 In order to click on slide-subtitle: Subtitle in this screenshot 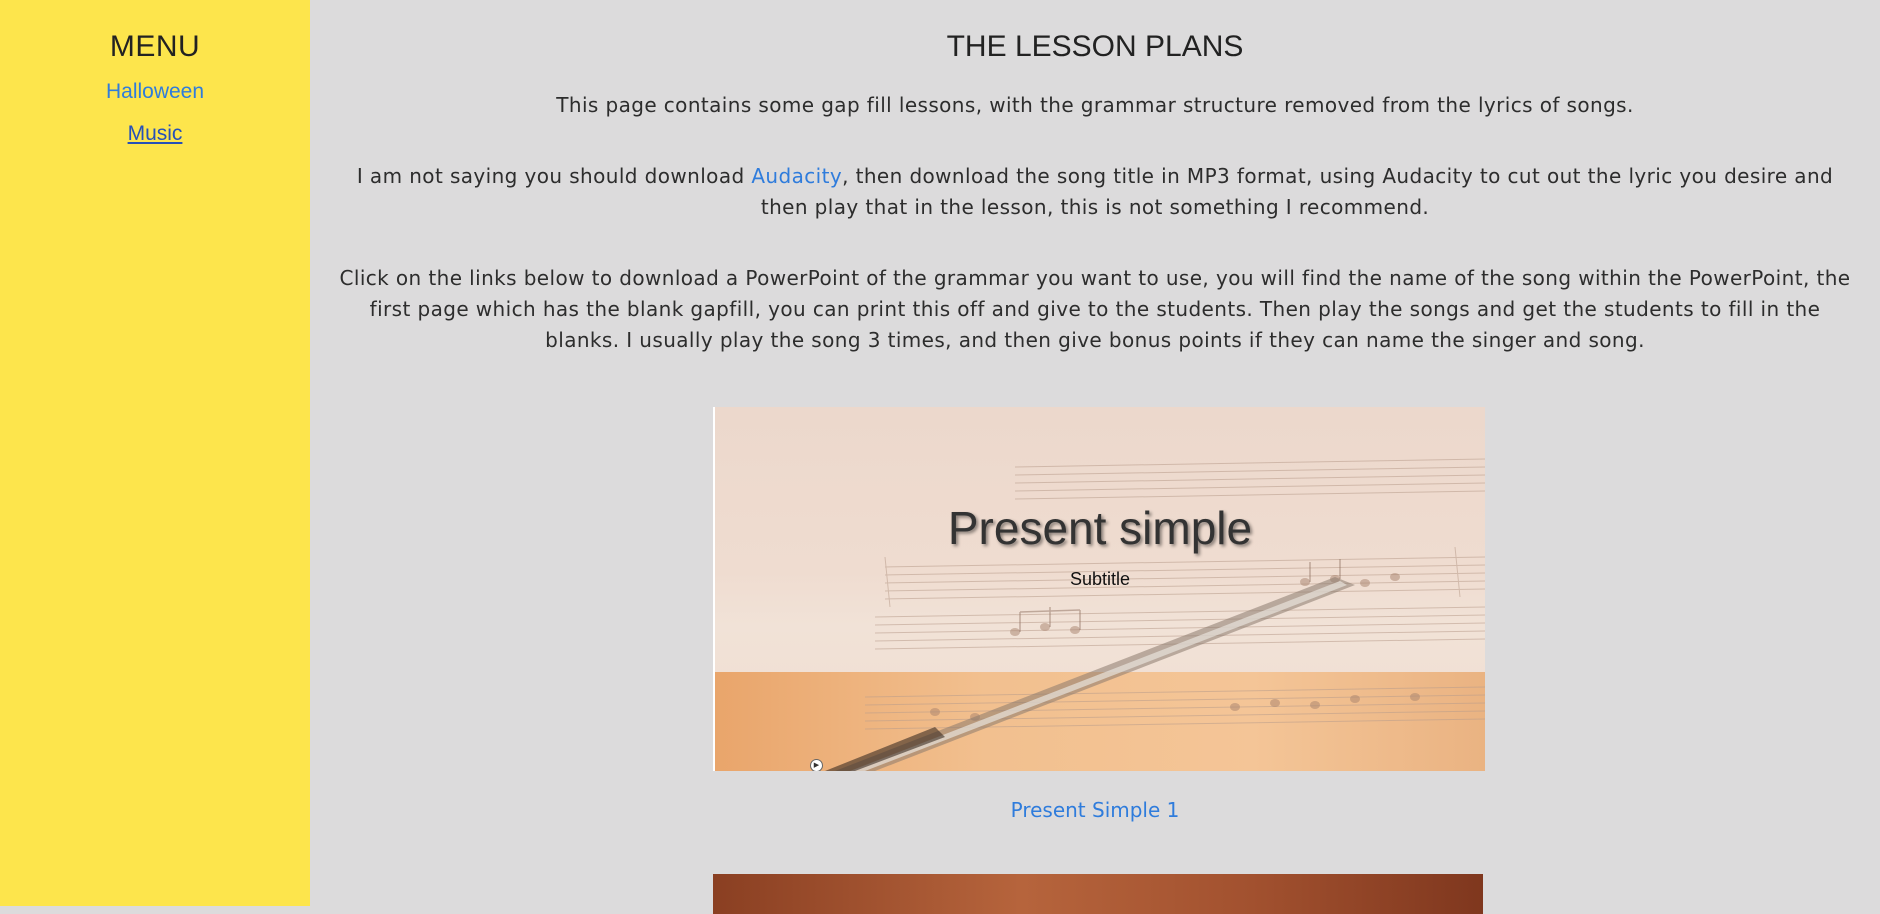, I will do `click(1100, 579)`.